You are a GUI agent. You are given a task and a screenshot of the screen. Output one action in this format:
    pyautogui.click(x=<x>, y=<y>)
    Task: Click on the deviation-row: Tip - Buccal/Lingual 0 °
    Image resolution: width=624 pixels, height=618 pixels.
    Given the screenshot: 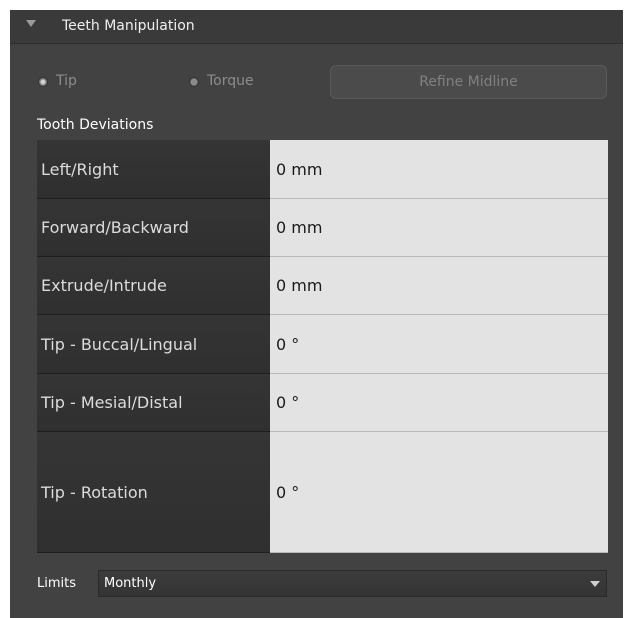 What is the action you would take?
    pyautogui.click(x=322, y=344)
    